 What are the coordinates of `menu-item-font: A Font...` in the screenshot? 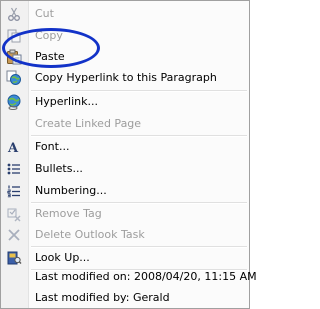 It's located at (125, 147).